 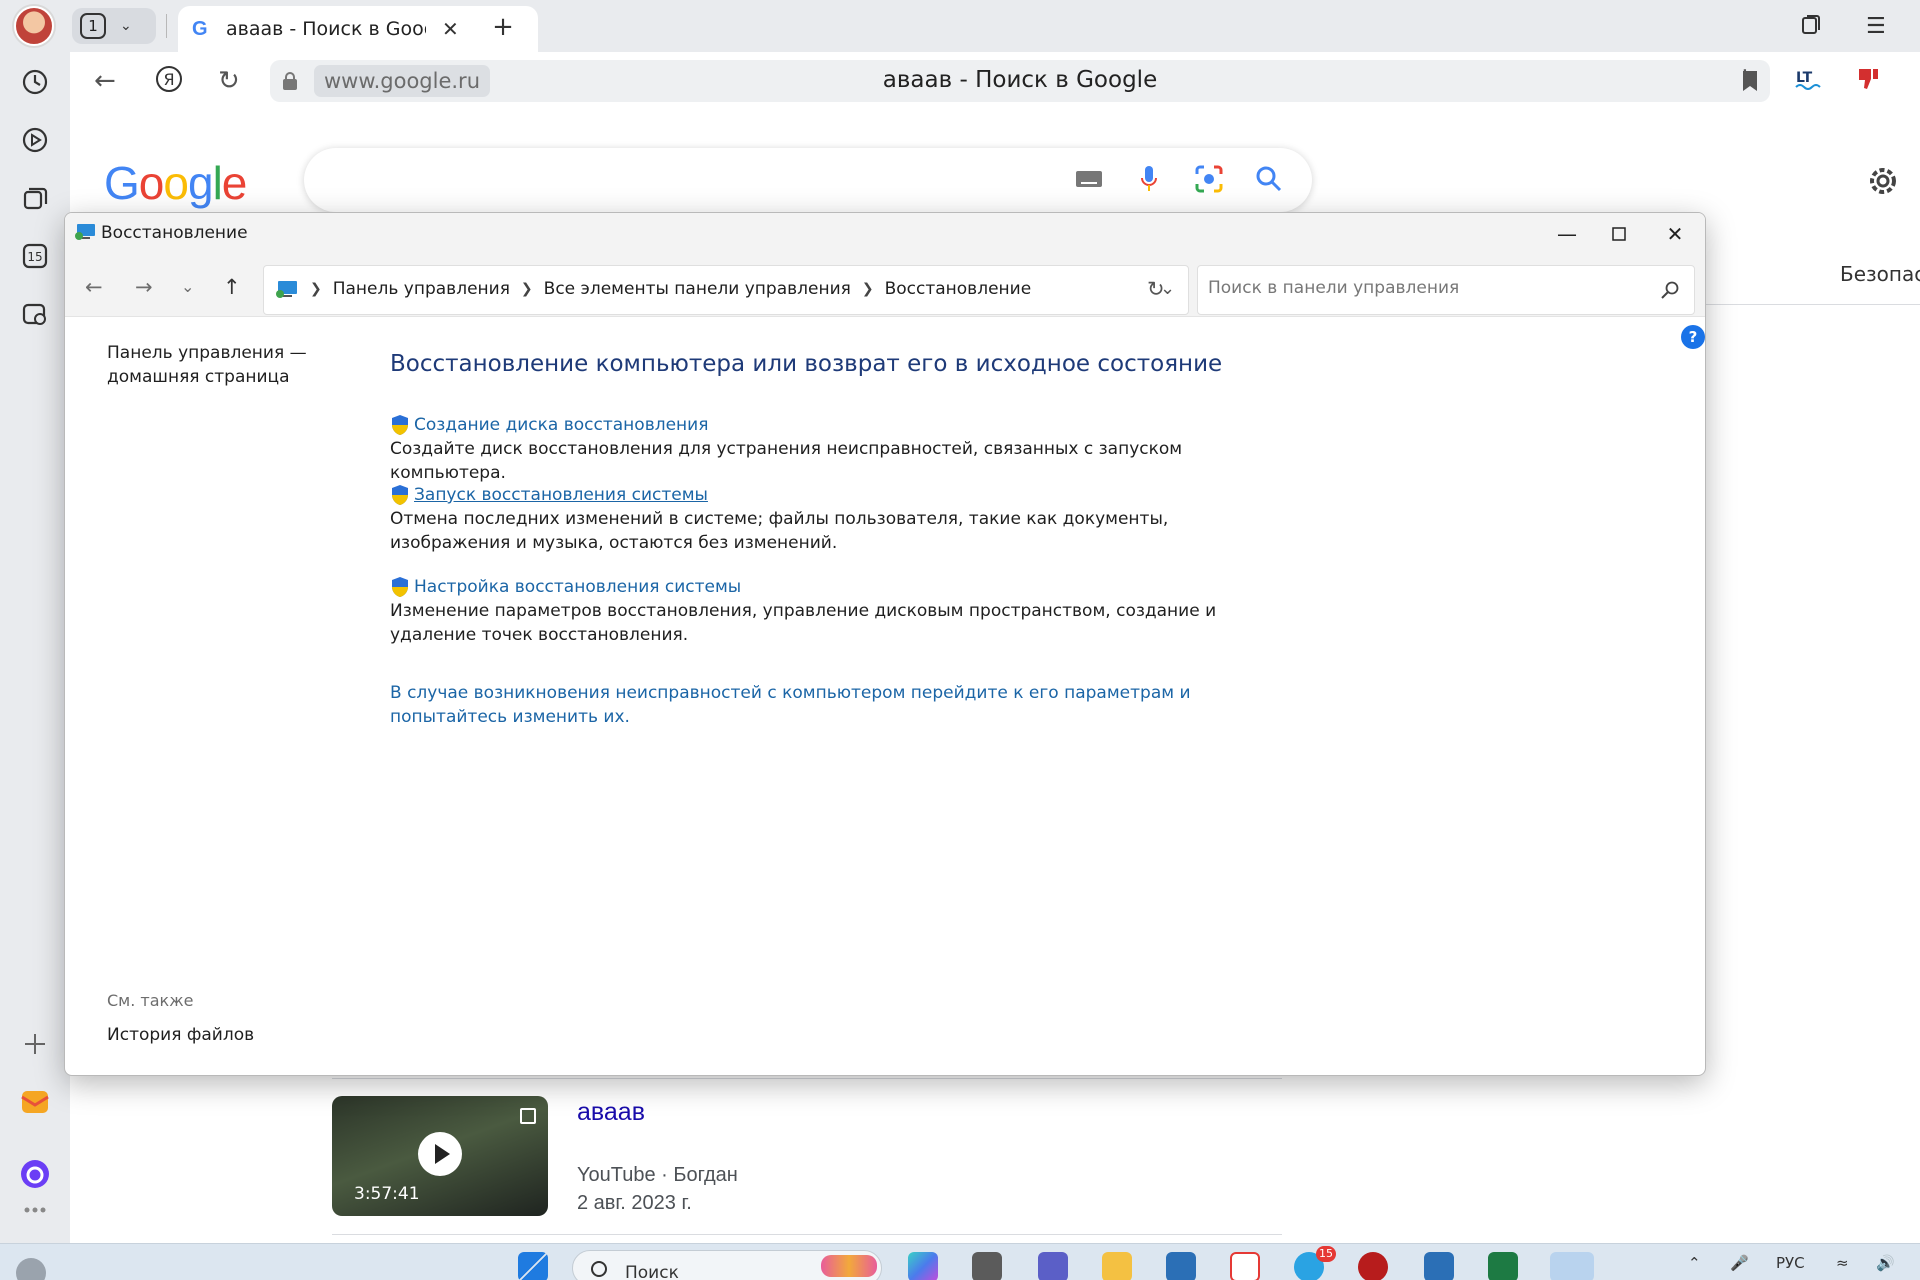 I want to click on tab-group-switcher: 1 ⌄, so click(x=114, y=26).